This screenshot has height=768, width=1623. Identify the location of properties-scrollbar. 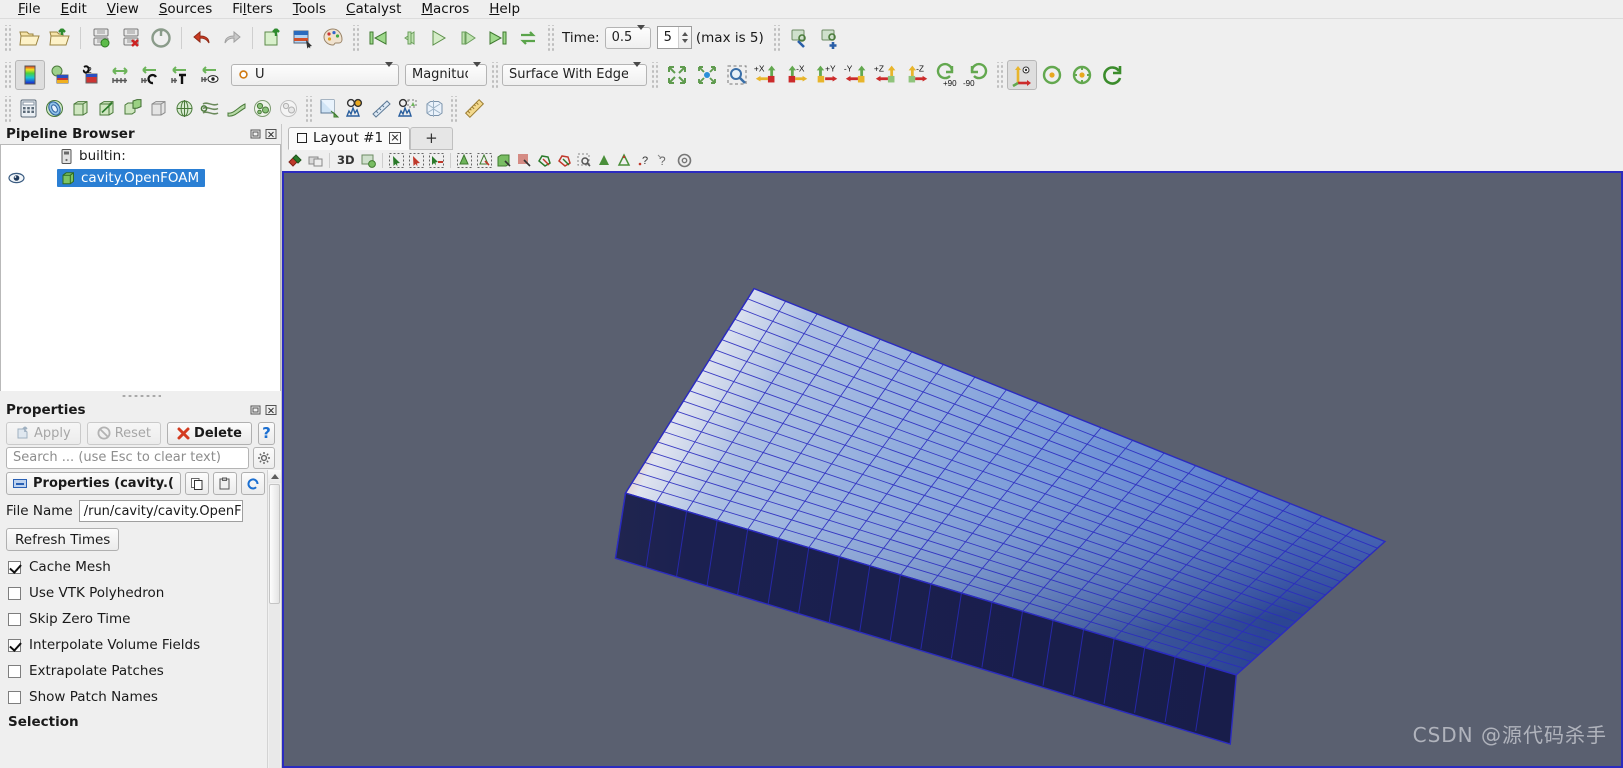
(274, 619).